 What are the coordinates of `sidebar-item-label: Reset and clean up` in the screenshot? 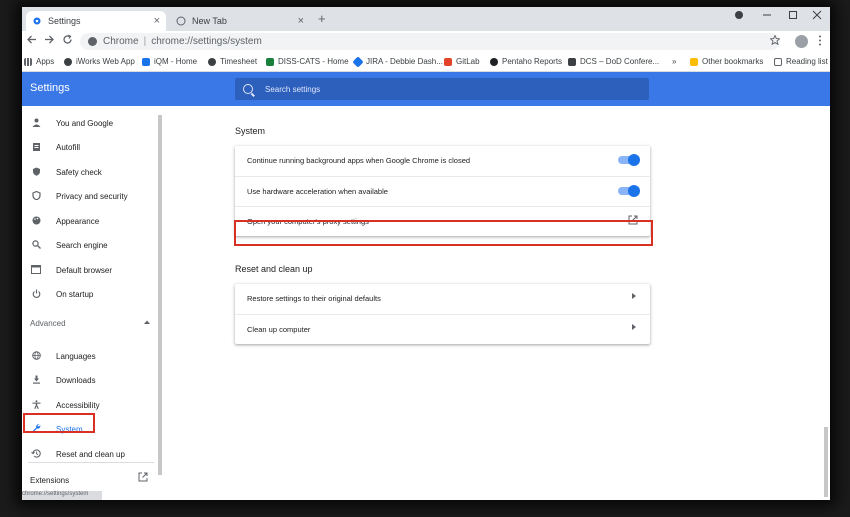 It's located at (90, 454).